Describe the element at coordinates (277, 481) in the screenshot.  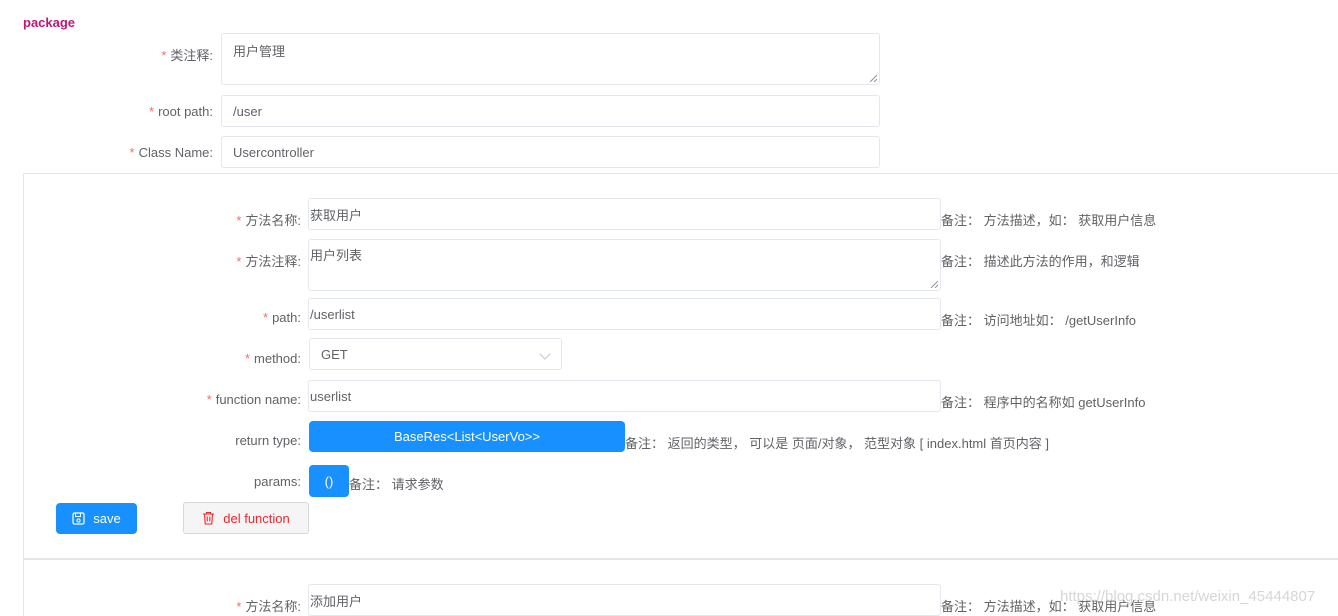
I see `params-label: params:` at that location.